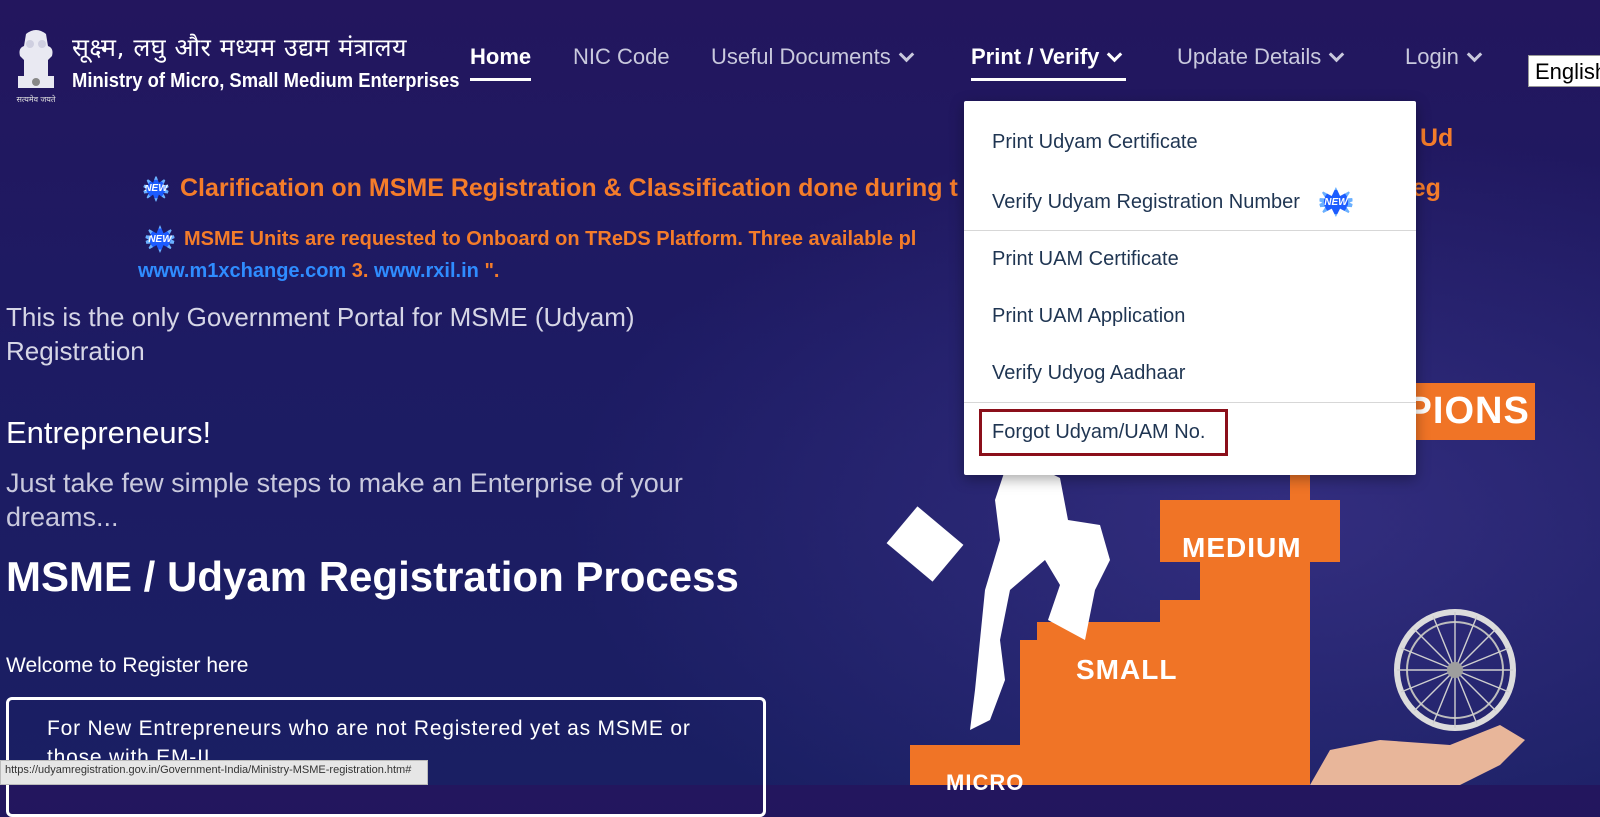  I want to click on nav-update-details-label: Update Details, so click(1249, 56).